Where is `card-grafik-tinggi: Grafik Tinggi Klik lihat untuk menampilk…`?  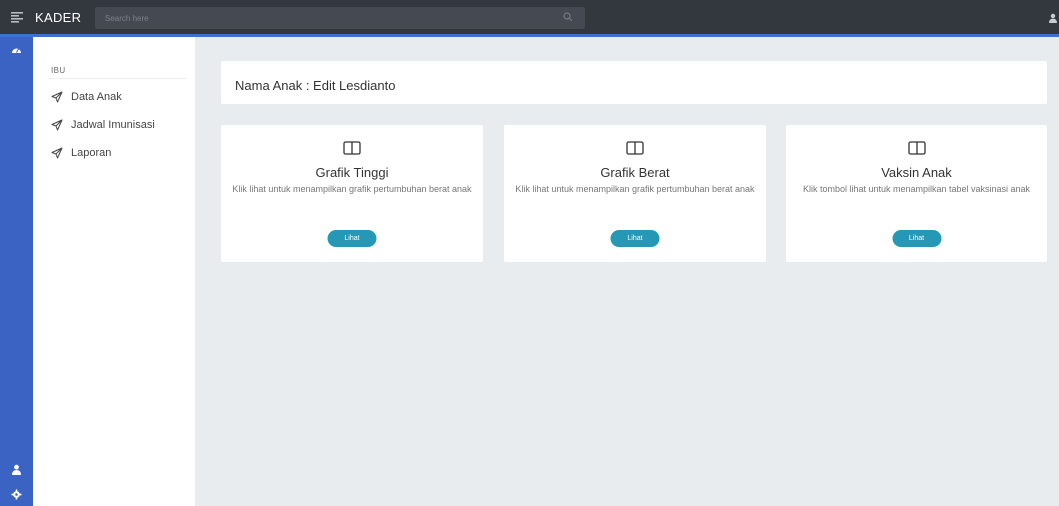
card-grafik-tinggi: Grafik Tinggi Klik lihat untuk menampilk… is located at coordinates (352, 193).